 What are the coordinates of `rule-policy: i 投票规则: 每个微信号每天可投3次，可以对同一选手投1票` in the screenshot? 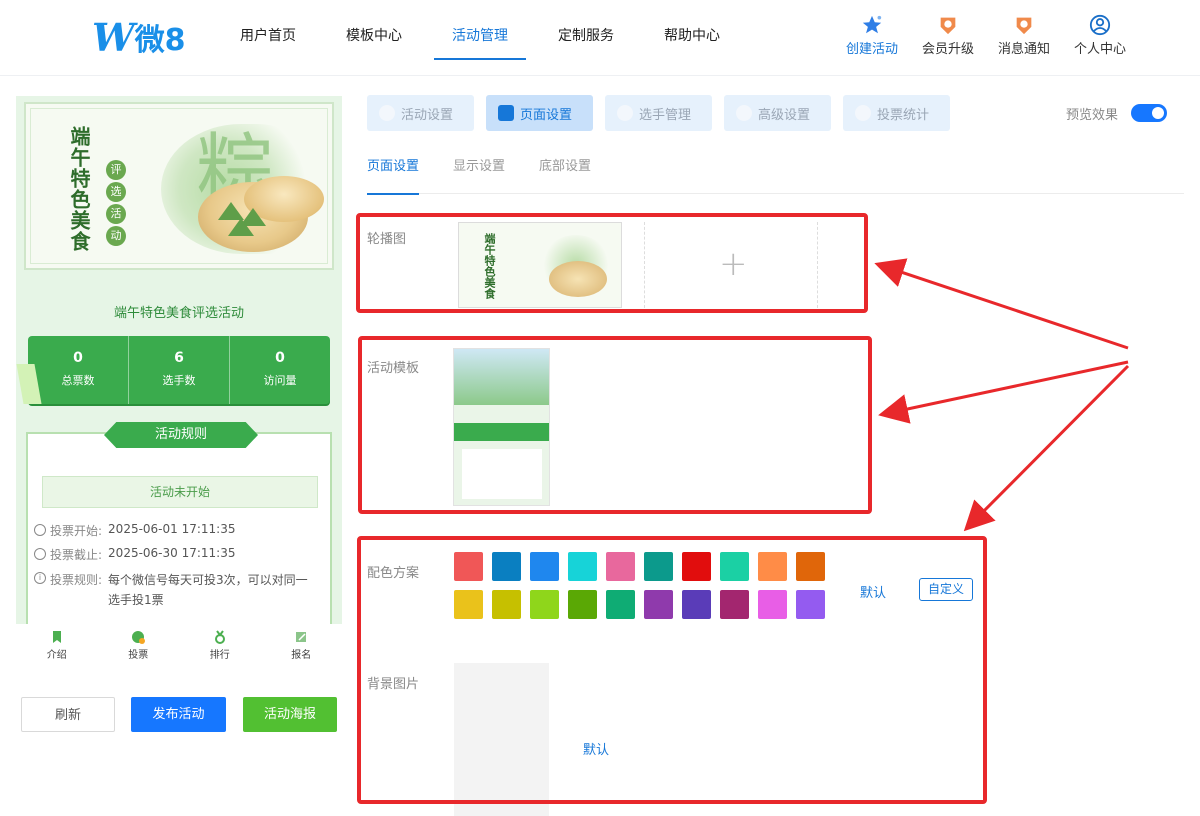 It's located at (174, 590).